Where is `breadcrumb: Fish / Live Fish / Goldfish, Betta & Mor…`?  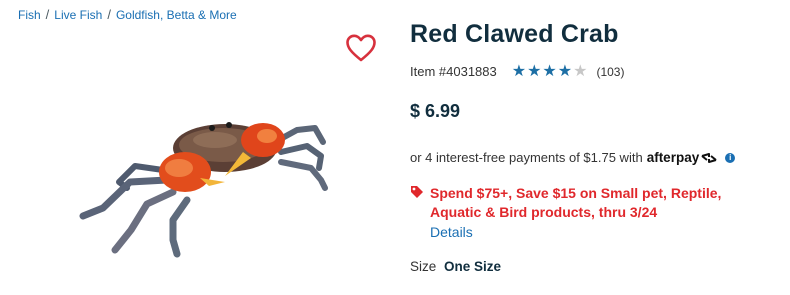 breadcrumb: Fish / Live Fish / Goldfish, Betta & Mor… is located at coordinates (127, 14).